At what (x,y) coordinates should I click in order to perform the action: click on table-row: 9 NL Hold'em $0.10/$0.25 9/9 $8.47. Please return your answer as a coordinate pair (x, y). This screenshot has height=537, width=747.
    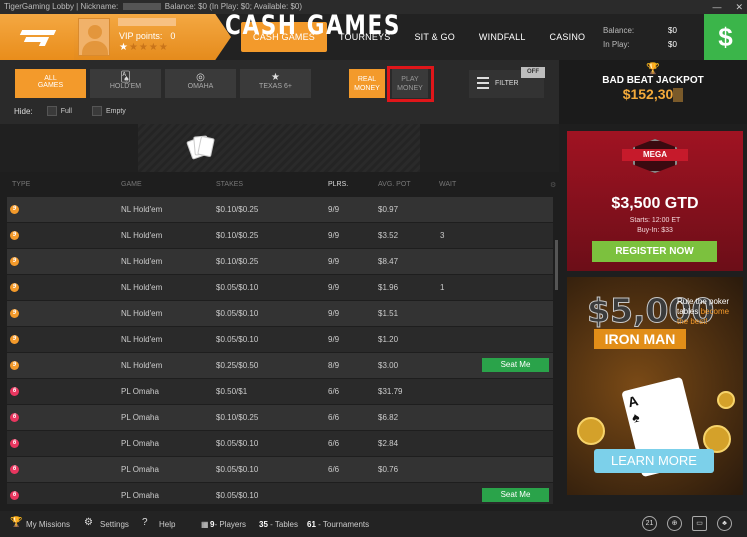
    Looking at the image, I should click on (280, 261).